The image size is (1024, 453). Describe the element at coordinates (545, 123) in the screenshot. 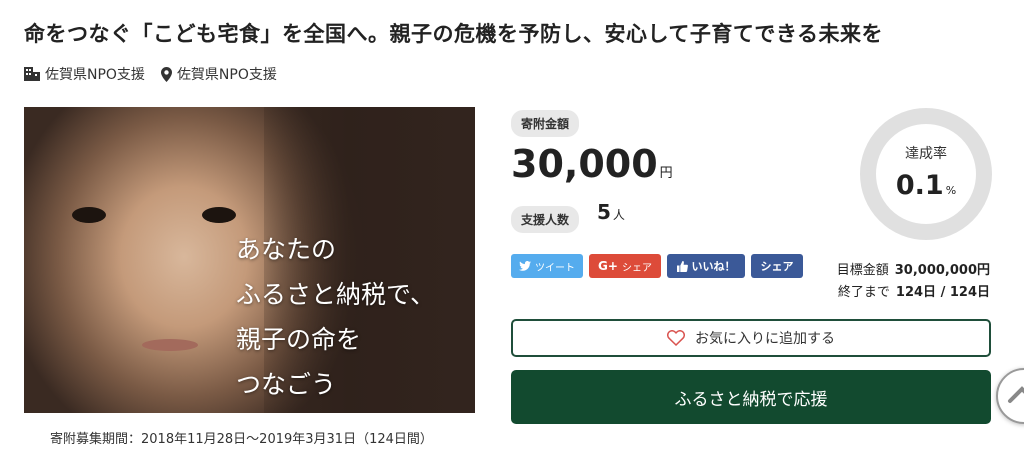

I see `amount-label: 寄附金額` at that location.